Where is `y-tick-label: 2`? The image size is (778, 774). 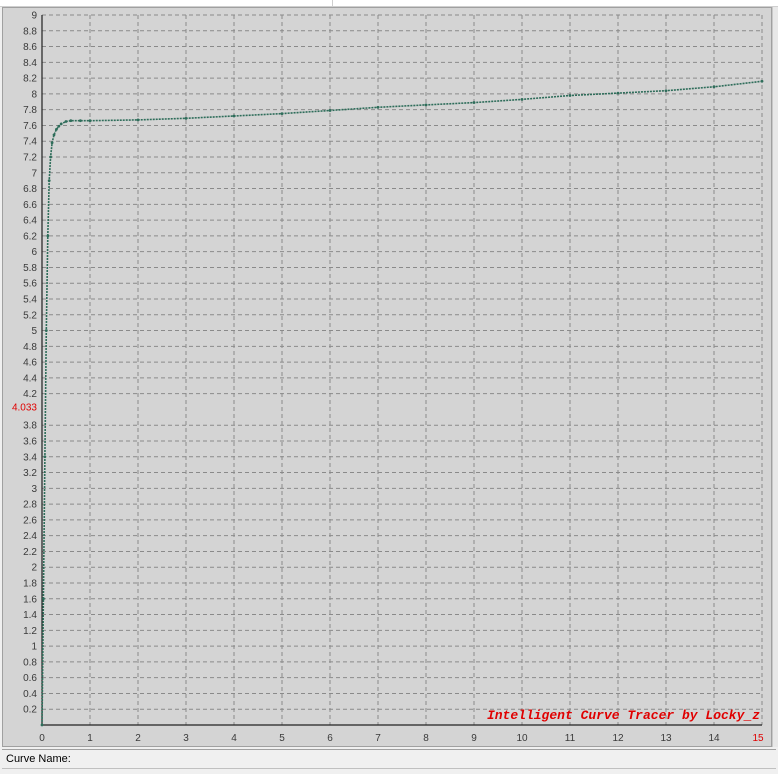 y-tick-label: 2 is located at coordinates (34, 568).